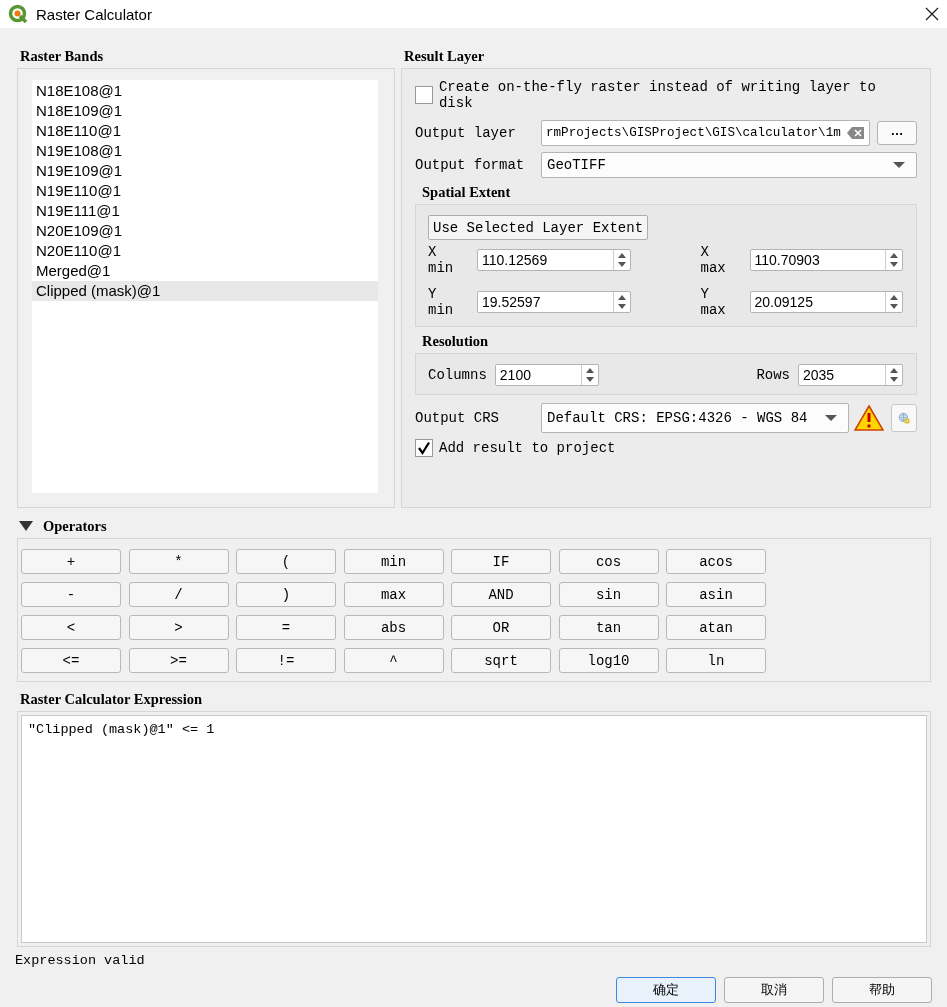 The image size is (947, 1007). What do you see at coordinates (286, 660) in the screenshot?
I see `operator-button: !=` at bounding box center [286, 660].